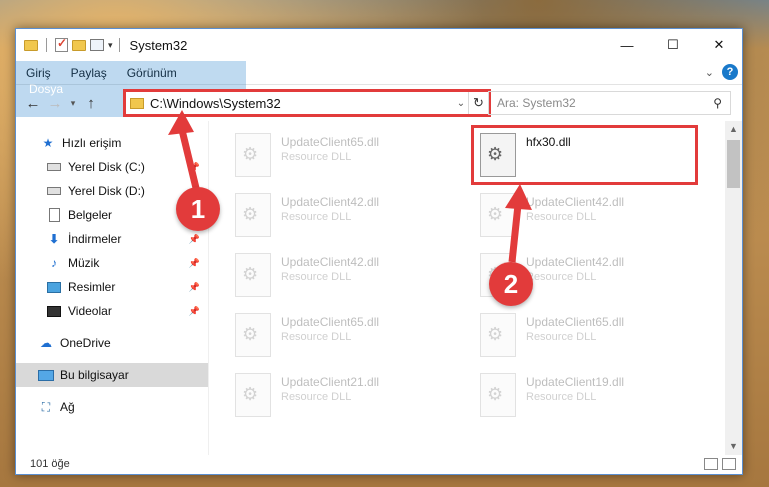 Image resolution: width=769 pixels, height=487 pixels. I want to click on sidebar-item-label: Hızlı erişim, so click(92, 143).